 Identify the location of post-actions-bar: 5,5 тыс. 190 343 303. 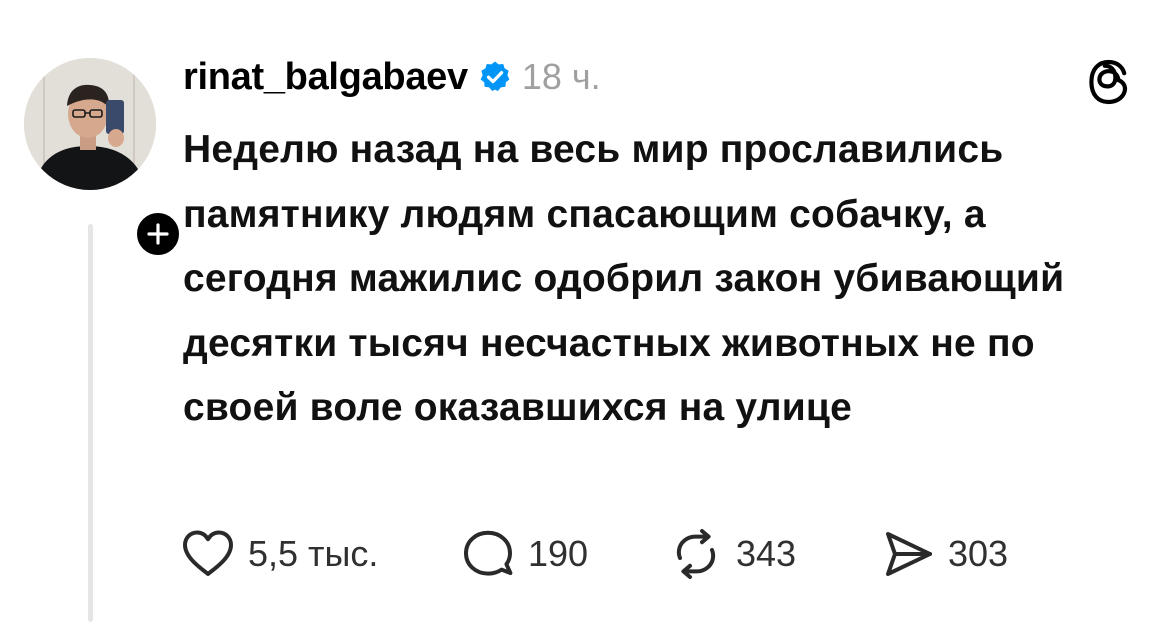
(594, 554).